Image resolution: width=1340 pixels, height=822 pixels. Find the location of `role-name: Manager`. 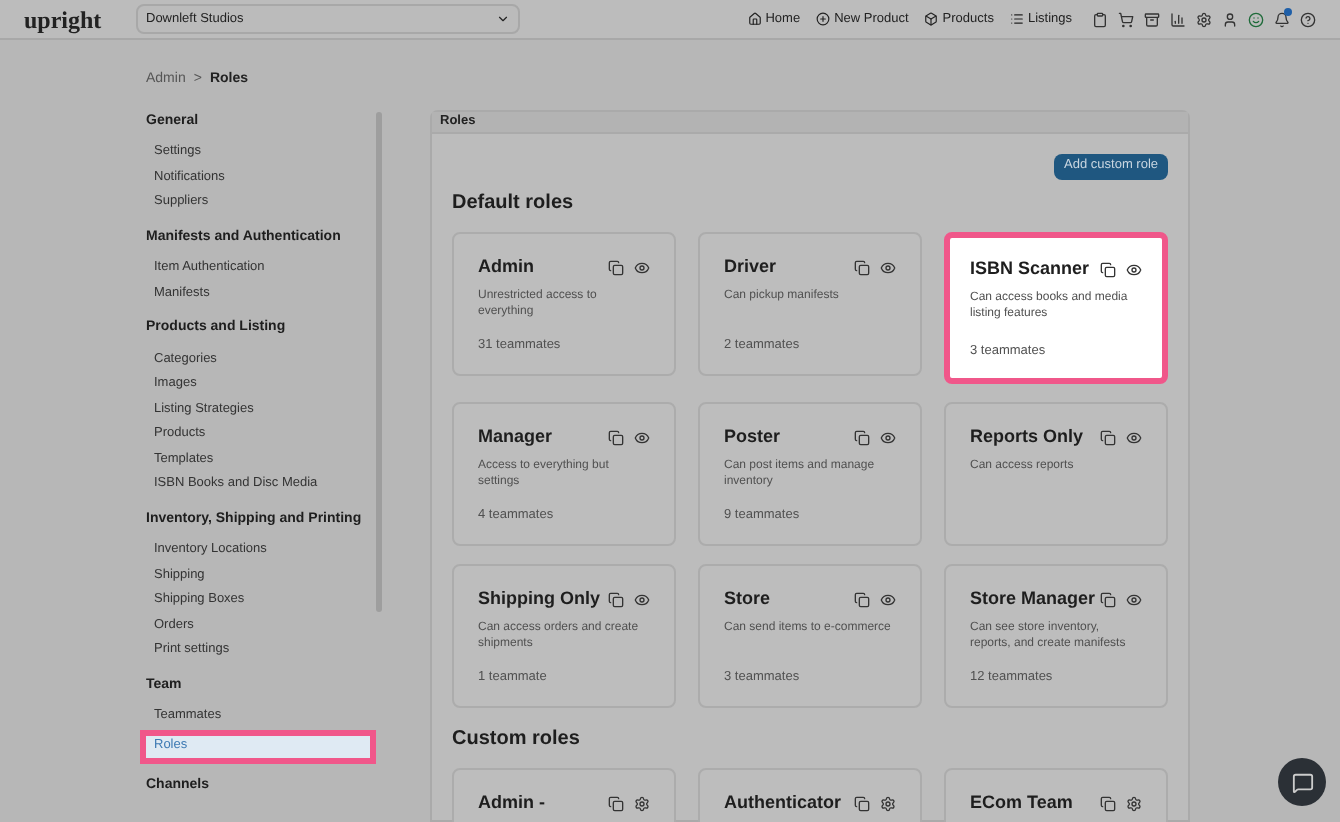

role-name: Manager is located at coordinates (515, 436).